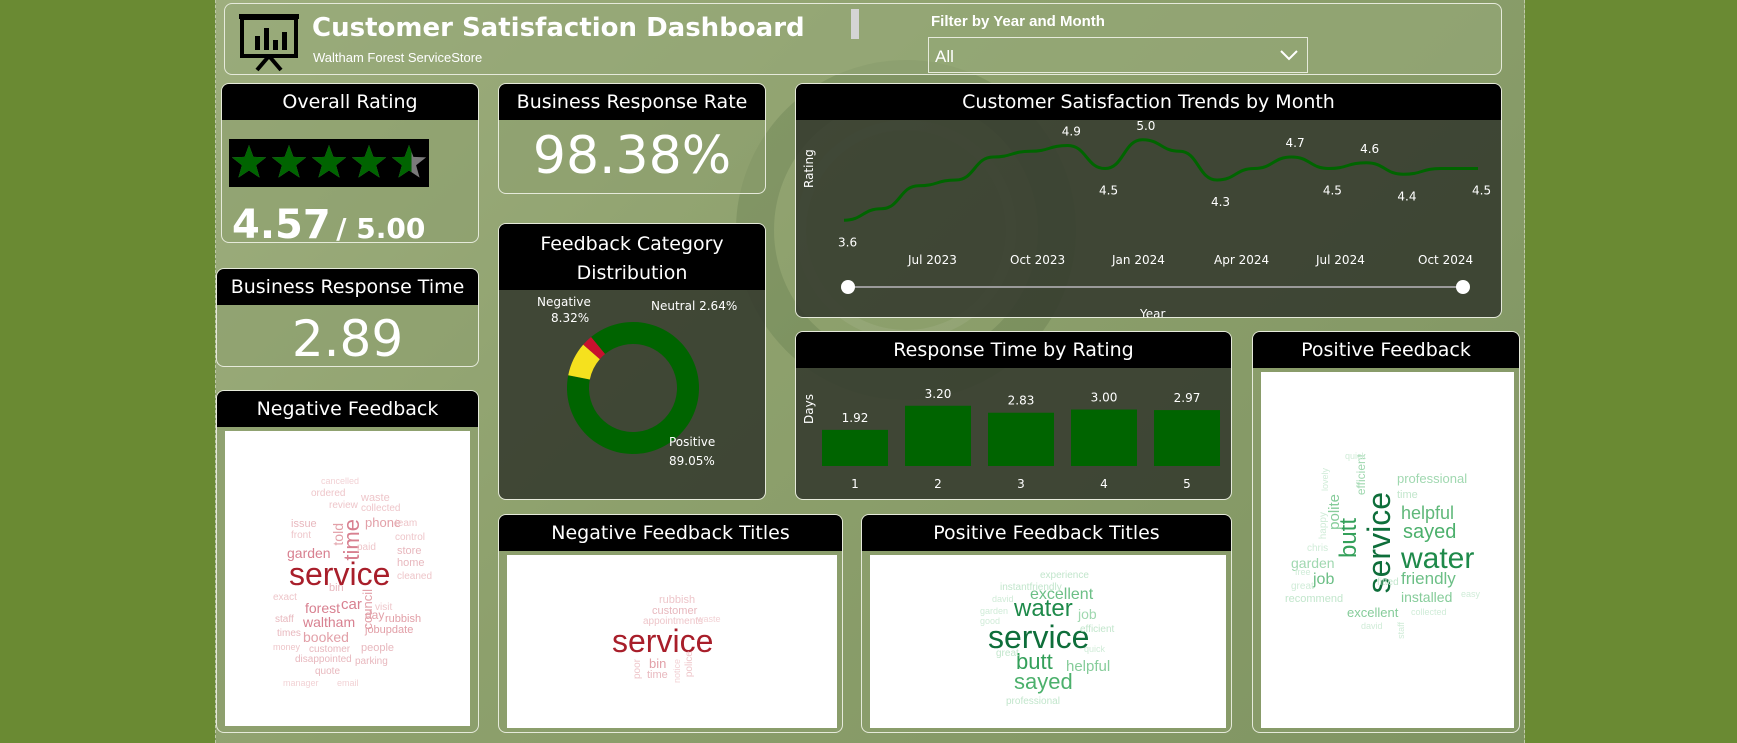 The height and width of the screenshot is (743, 1737). Describe the element at coordinates (1118, 55) in the screenshot. I see `year-month-filter-dropdown: All` at that location.